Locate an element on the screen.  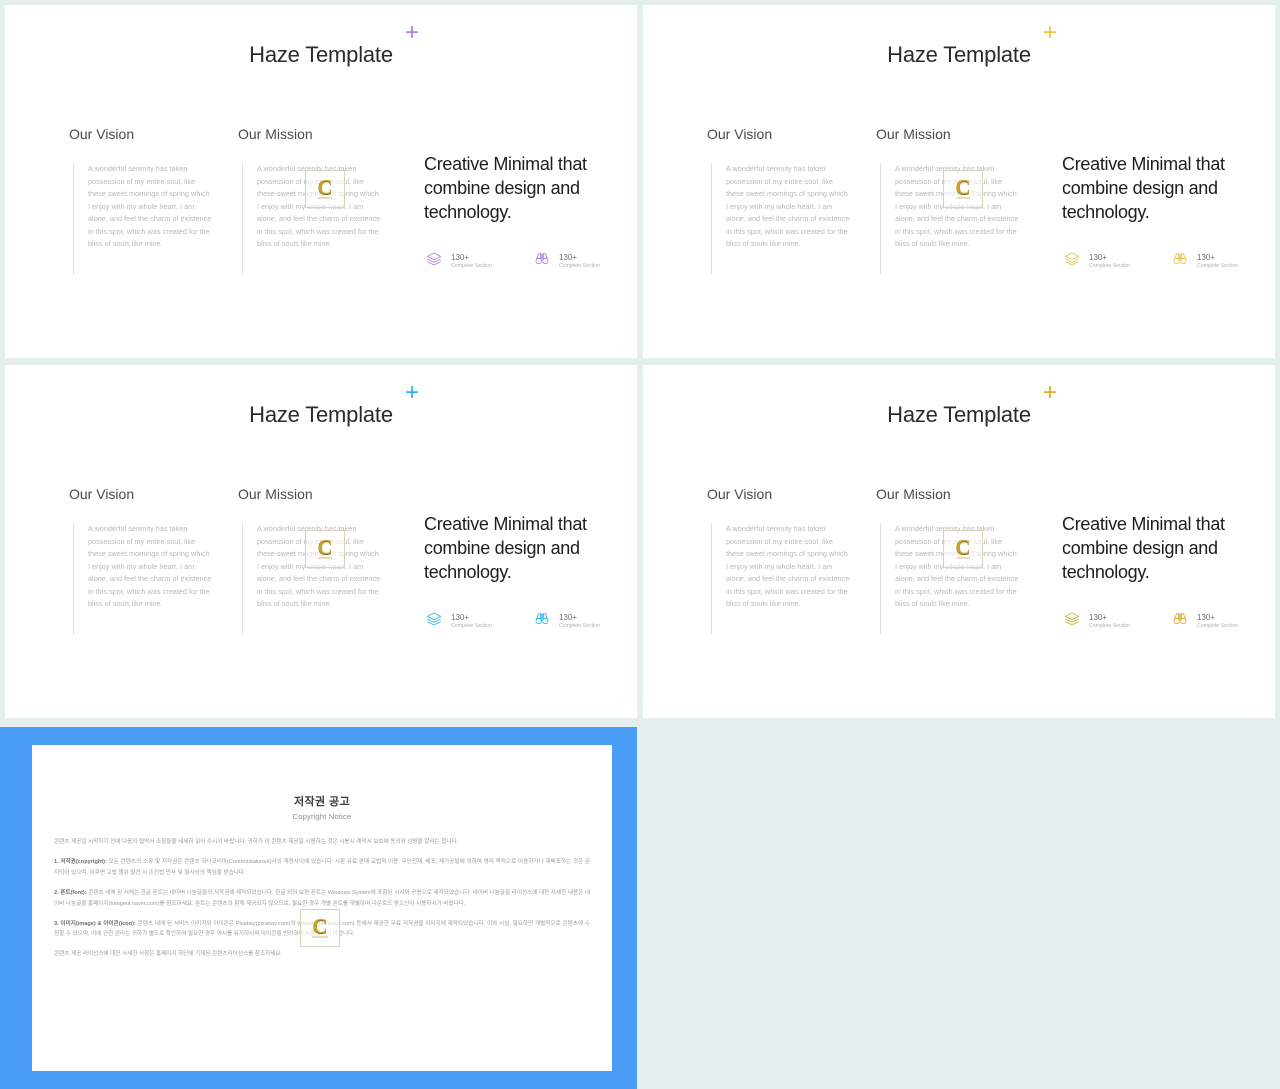
document-title-en: Copyright Notice is located at coordinates (322, 816).